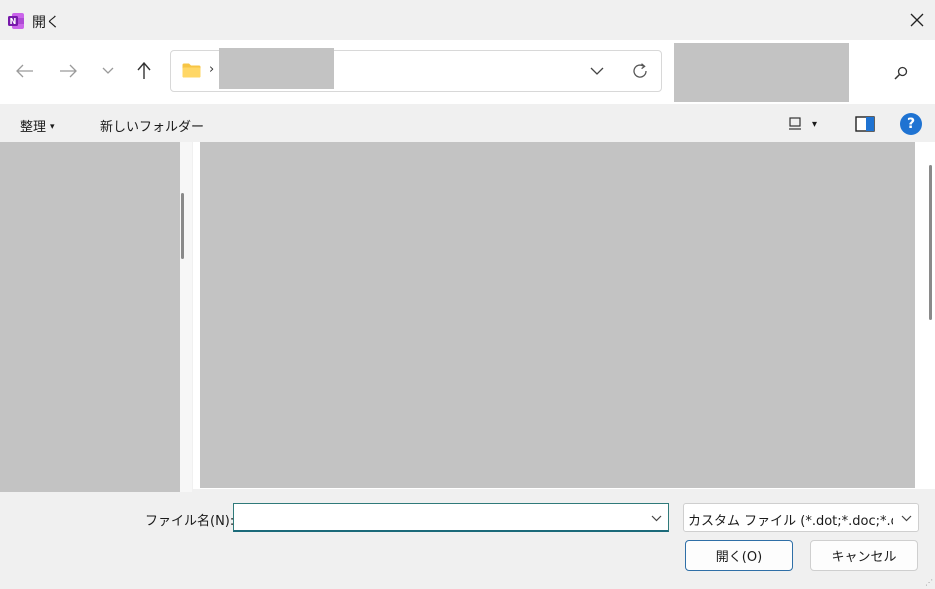 The image size is (935, 589). Describe the element at coordinates (739, 555) in the screenshot. I see `open-button: 開く(O)` at that location.